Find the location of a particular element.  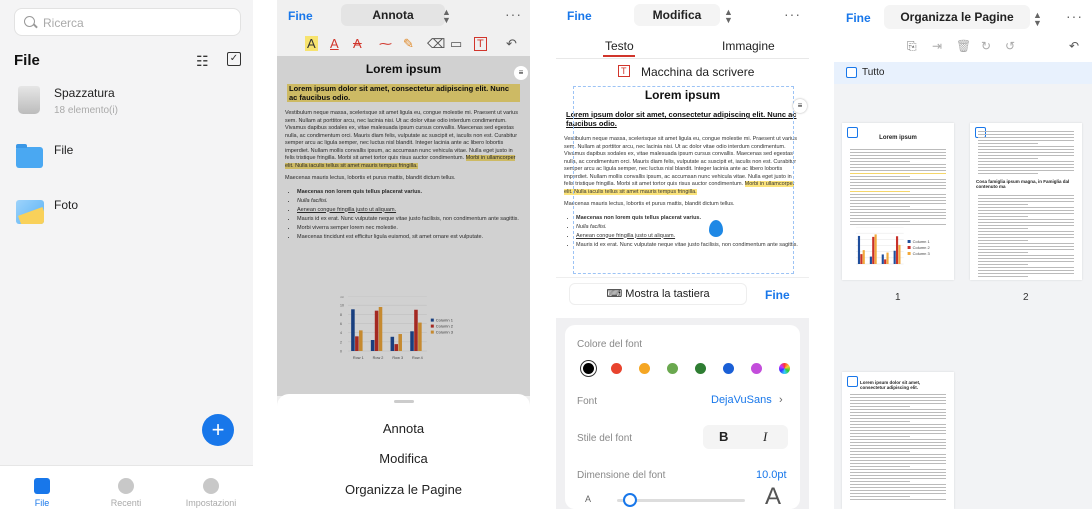

option-organize: Organizza le Pagine is located at coordinates (403, 489).